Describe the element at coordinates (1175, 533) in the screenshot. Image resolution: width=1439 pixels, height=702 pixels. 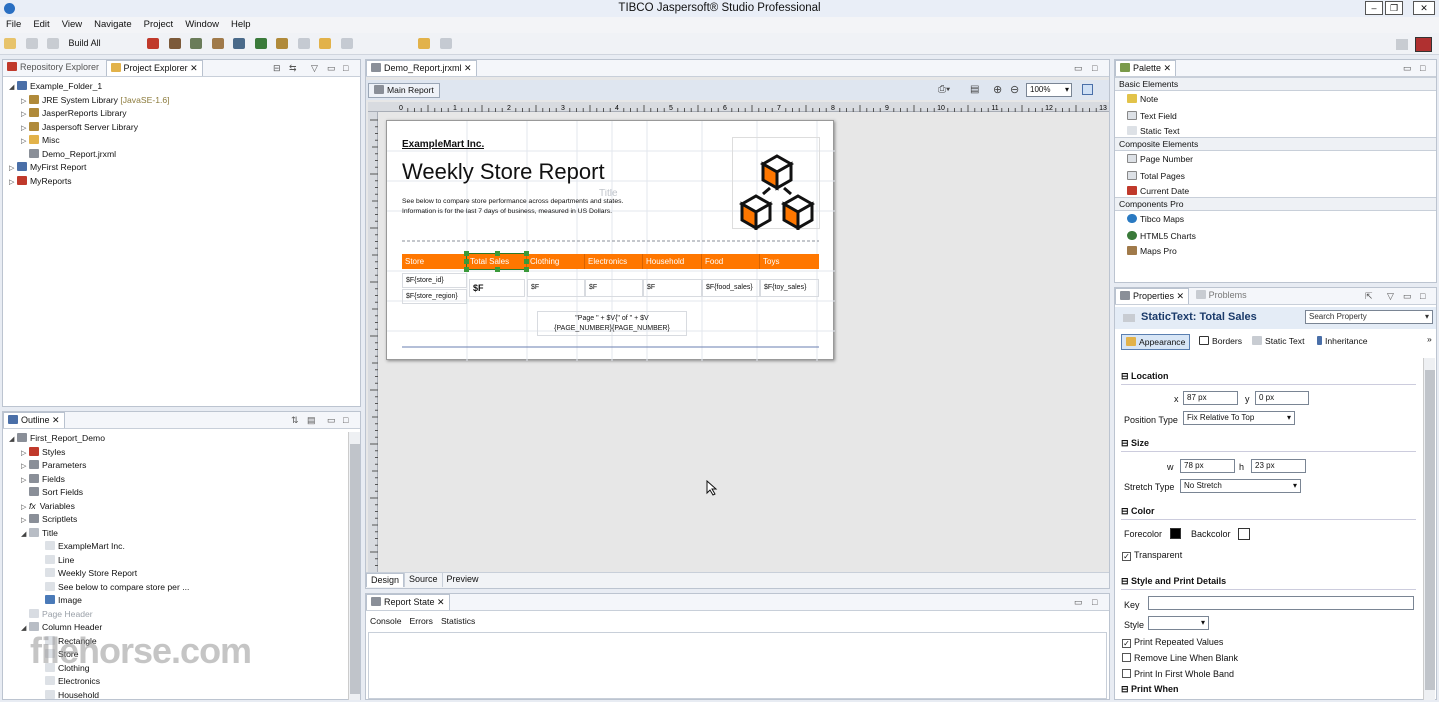
I see `forecolor-swatch` at that location.